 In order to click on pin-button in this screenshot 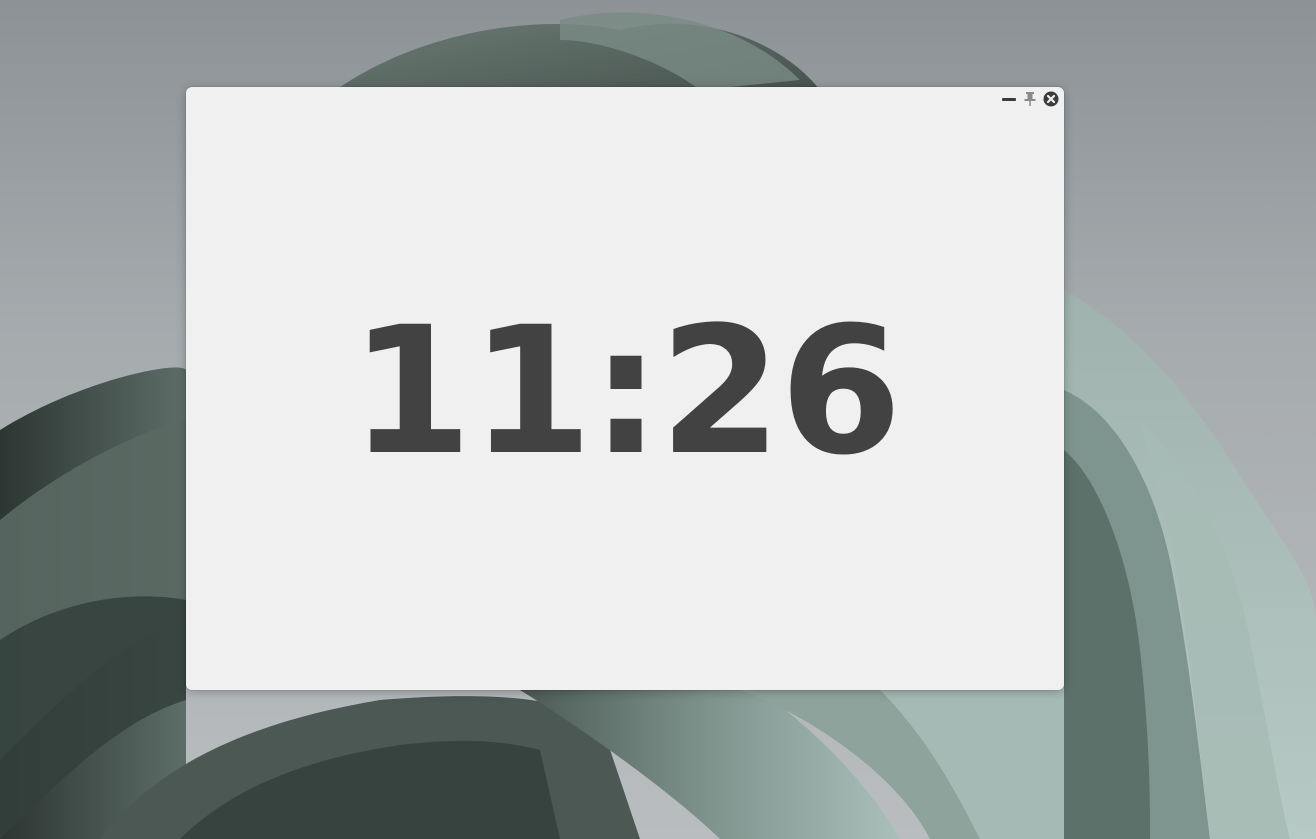, I will do `click(1030, 99)`.